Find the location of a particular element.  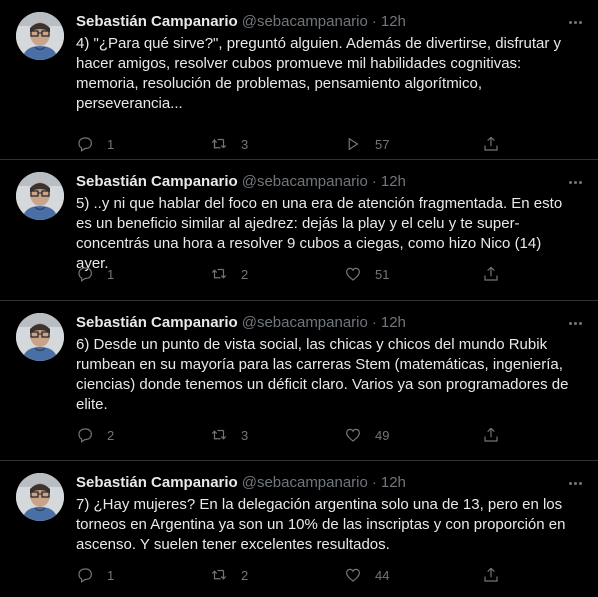

like-count: 44 is located at coordinates (382, 575).